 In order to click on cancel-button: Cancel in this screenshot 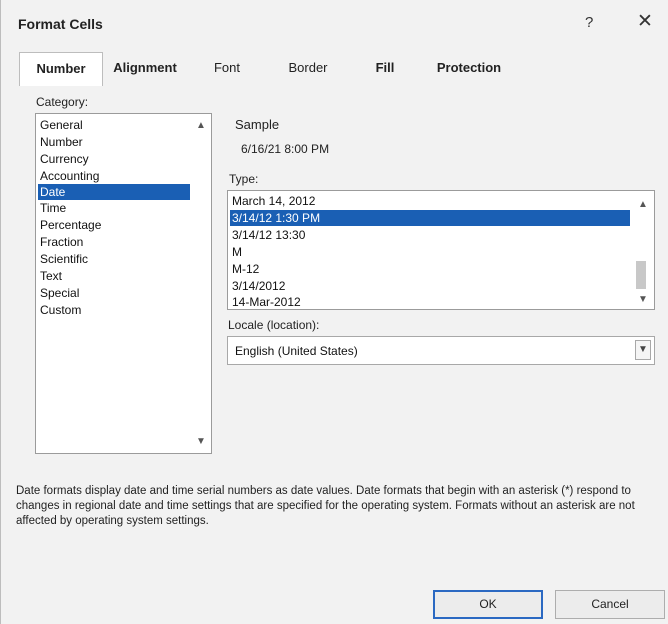, I will do `click(610, 604)`.